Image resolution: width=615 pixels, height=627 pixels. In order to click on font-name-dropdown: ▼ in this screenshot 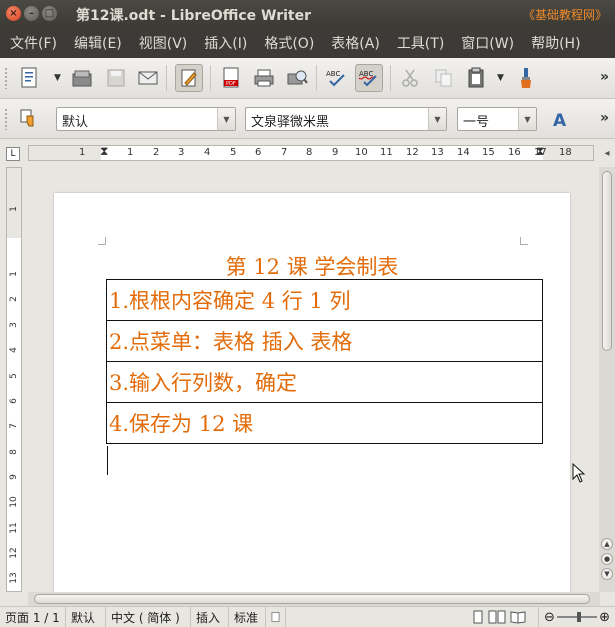, I will do `click(437, 119)`.